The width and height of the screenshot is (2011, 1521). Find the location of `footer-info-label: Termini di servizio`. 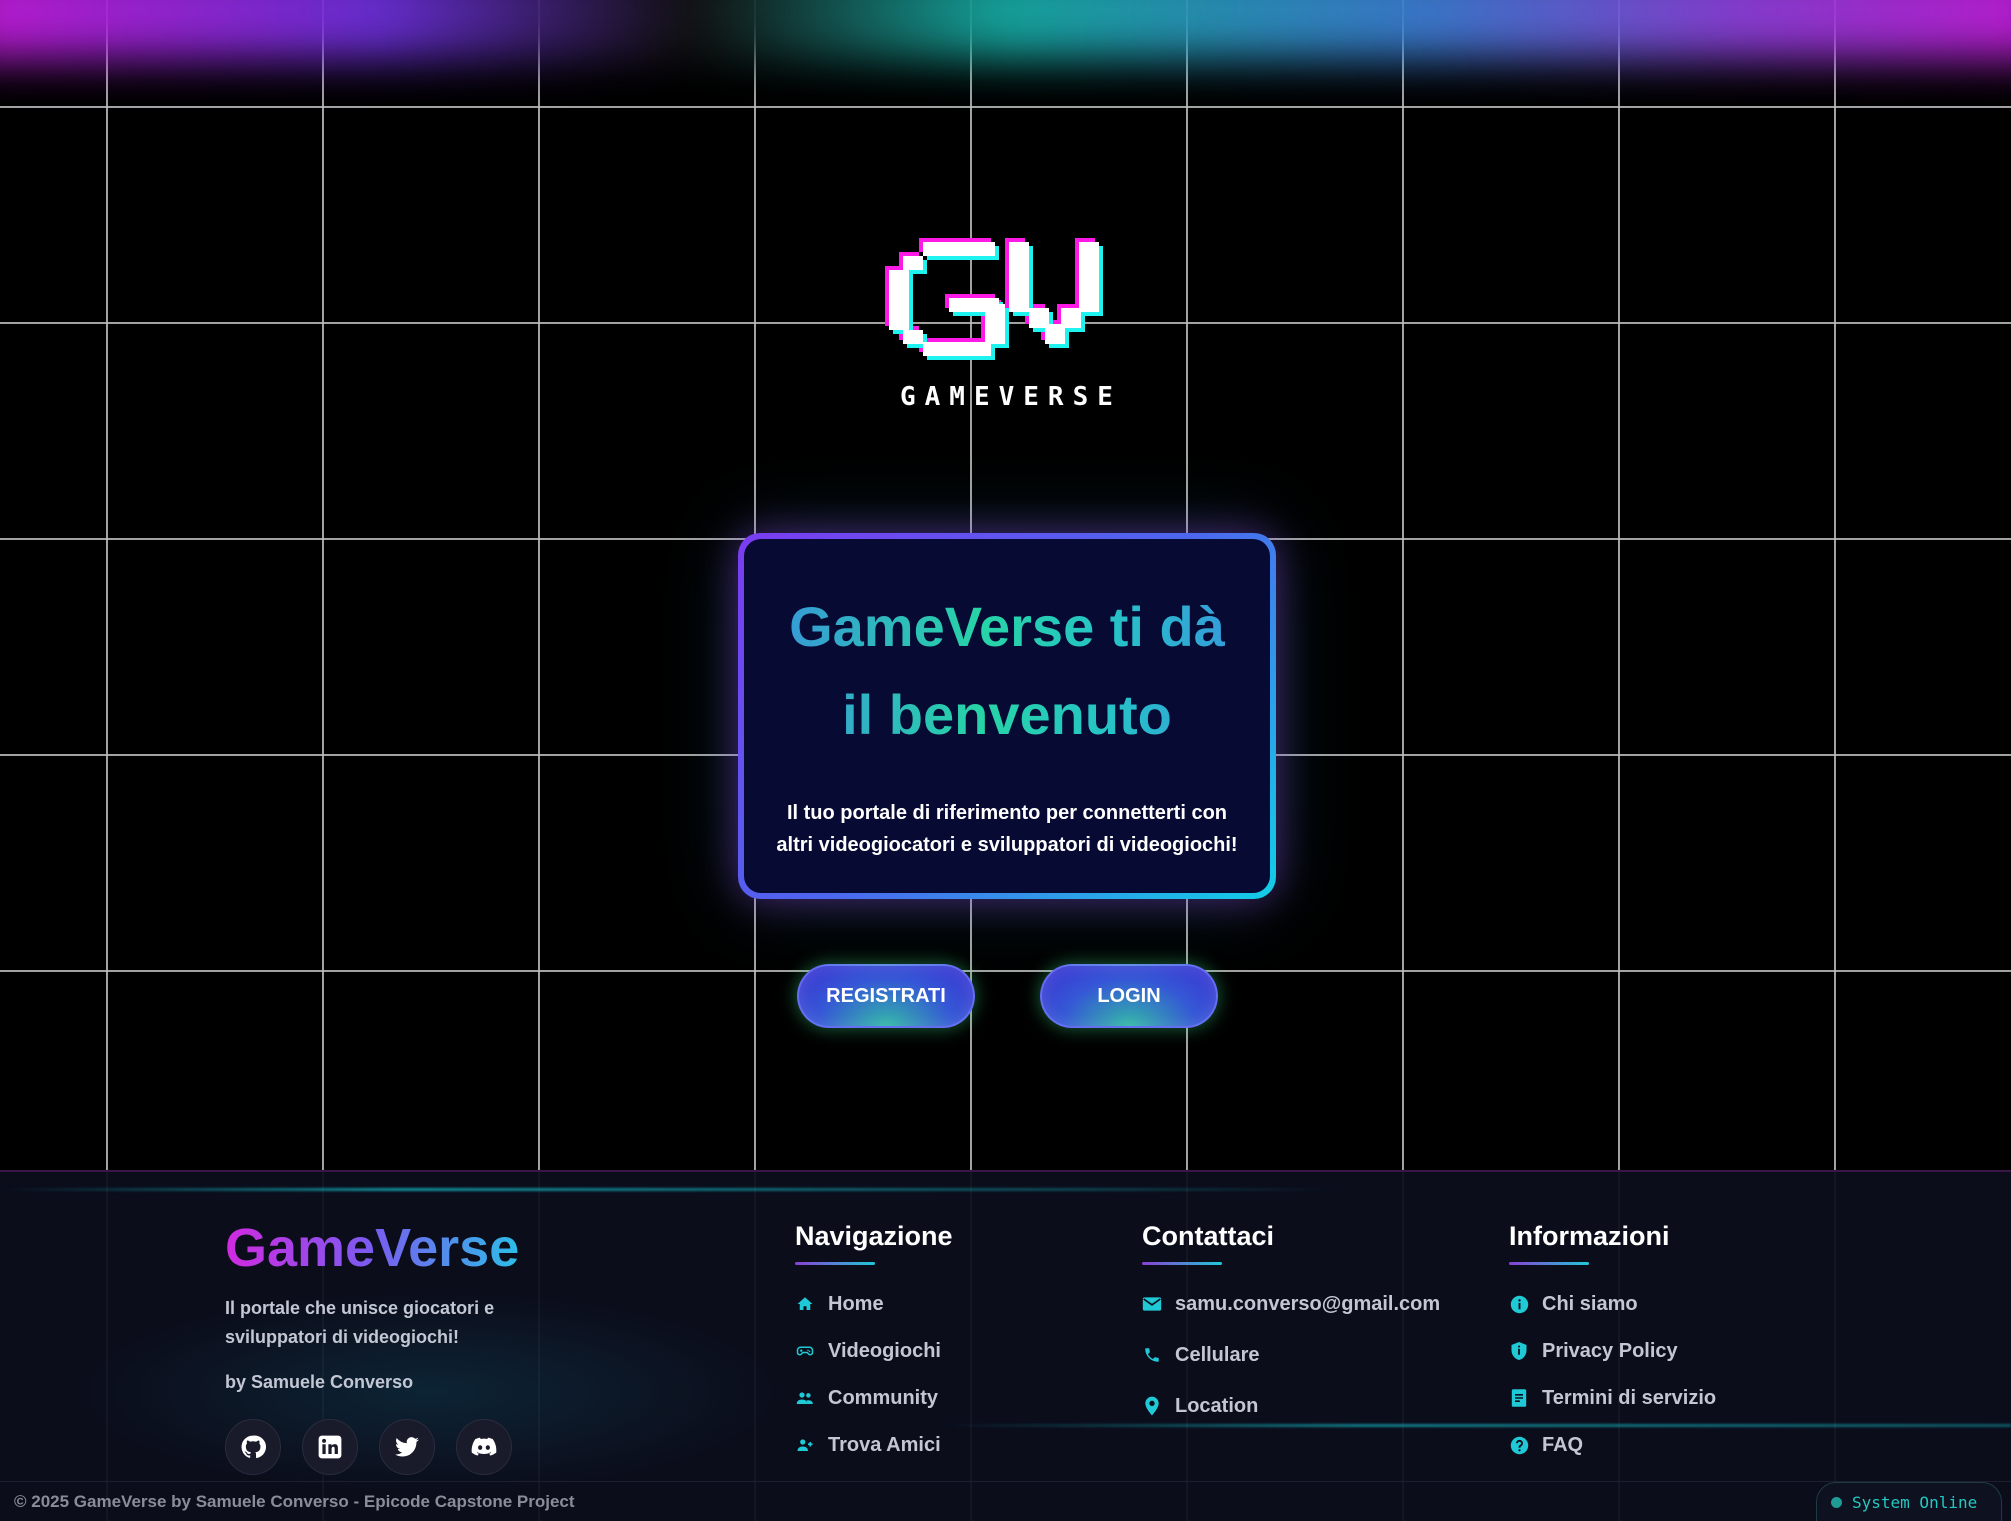

footer-info-label: Termini di servizio is located at coordinates (1629, 1397).